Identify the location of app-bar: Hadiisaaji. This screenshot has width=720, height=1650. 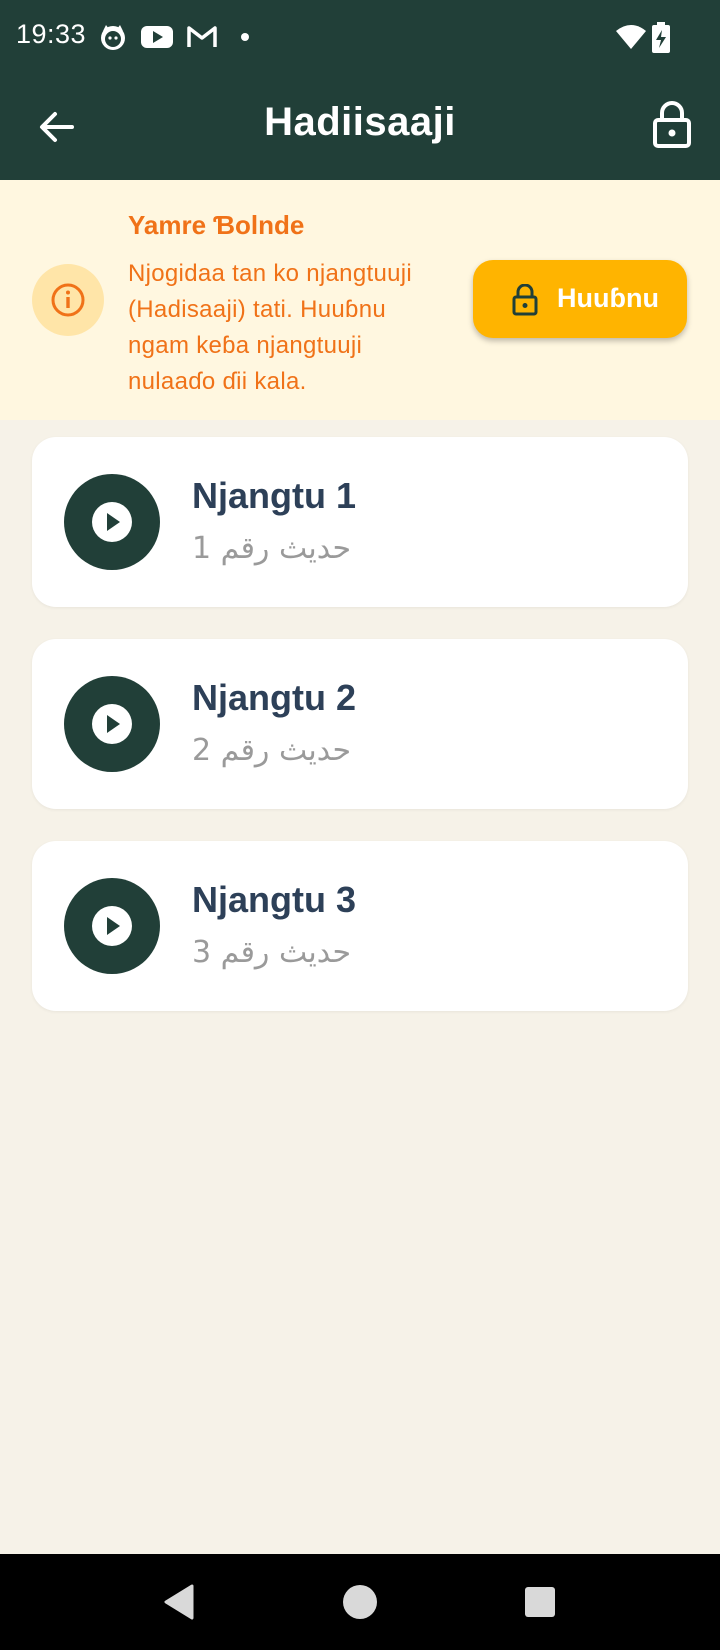
(360, 127).